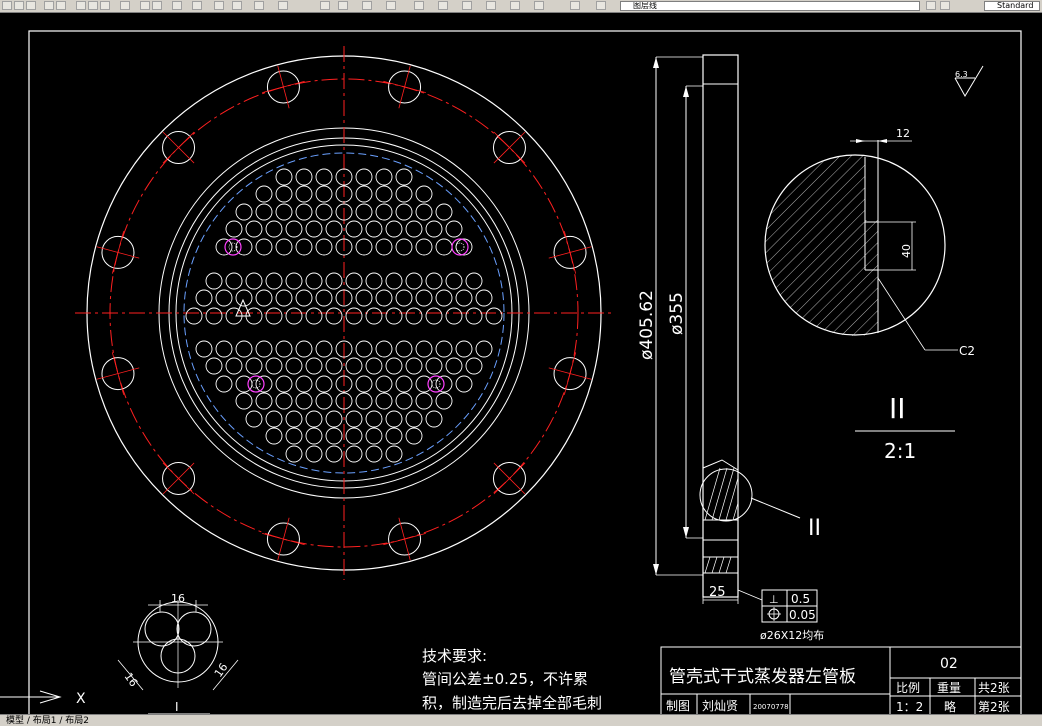  Describe the element at coordinates (237, 5) in the screenshot. I see `ucs-icon` at that location.